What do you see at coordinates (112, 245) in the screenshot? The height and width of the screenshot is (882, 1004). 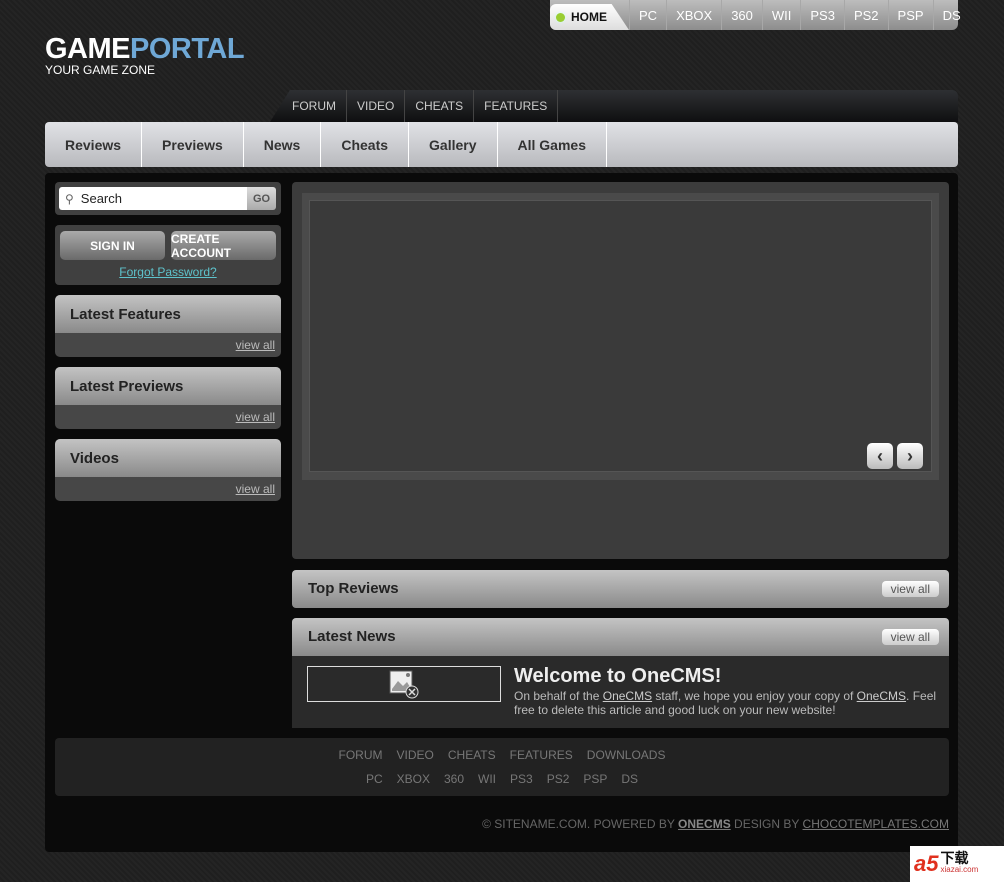 I see `sign-in-button: SIGN IN` at bounding box center [112, 245].